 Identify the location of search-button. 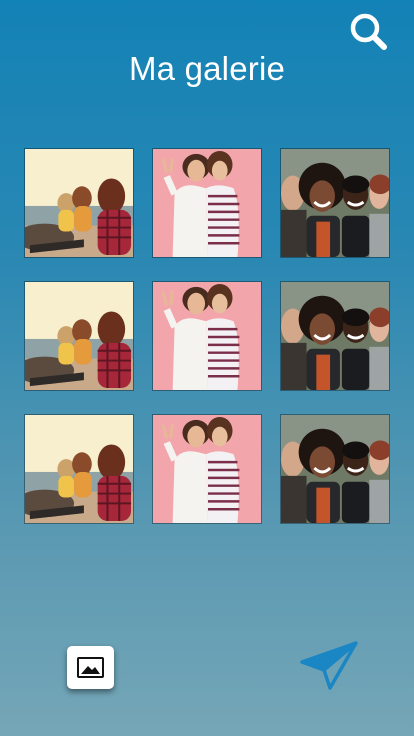
(369, 32).